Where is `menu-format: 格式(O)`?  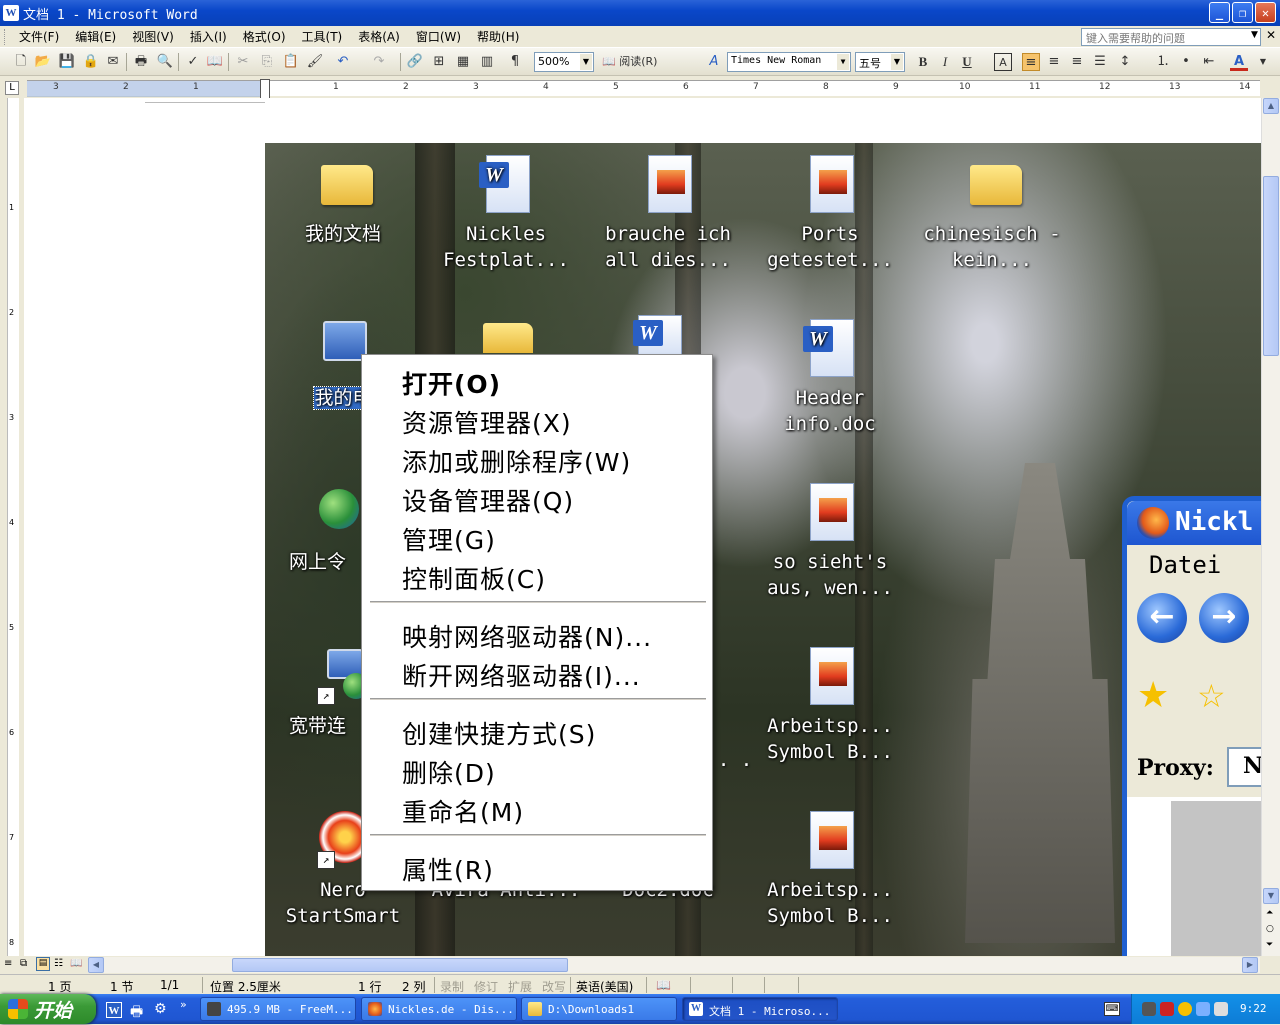 menu-format: 格式(O) is located at coordinates (264, 36).